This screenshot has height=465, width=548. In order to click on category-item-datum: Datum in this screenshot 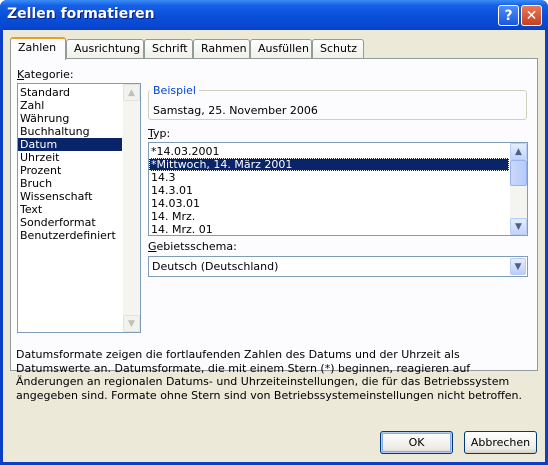, I will do `click(70, 144)`.